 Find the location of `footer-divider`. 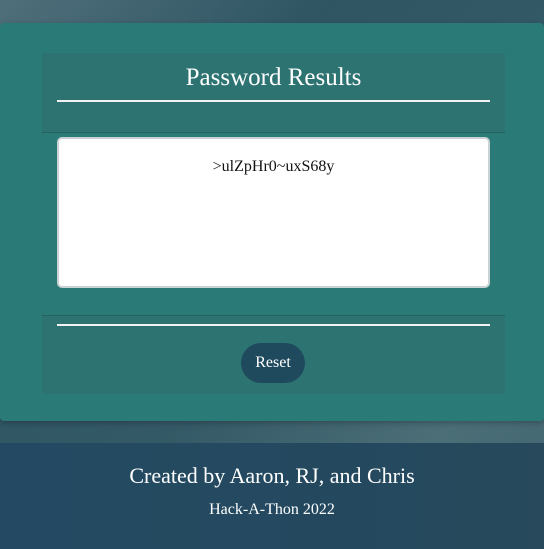

footer-divider is located at coordinates (273, 325).